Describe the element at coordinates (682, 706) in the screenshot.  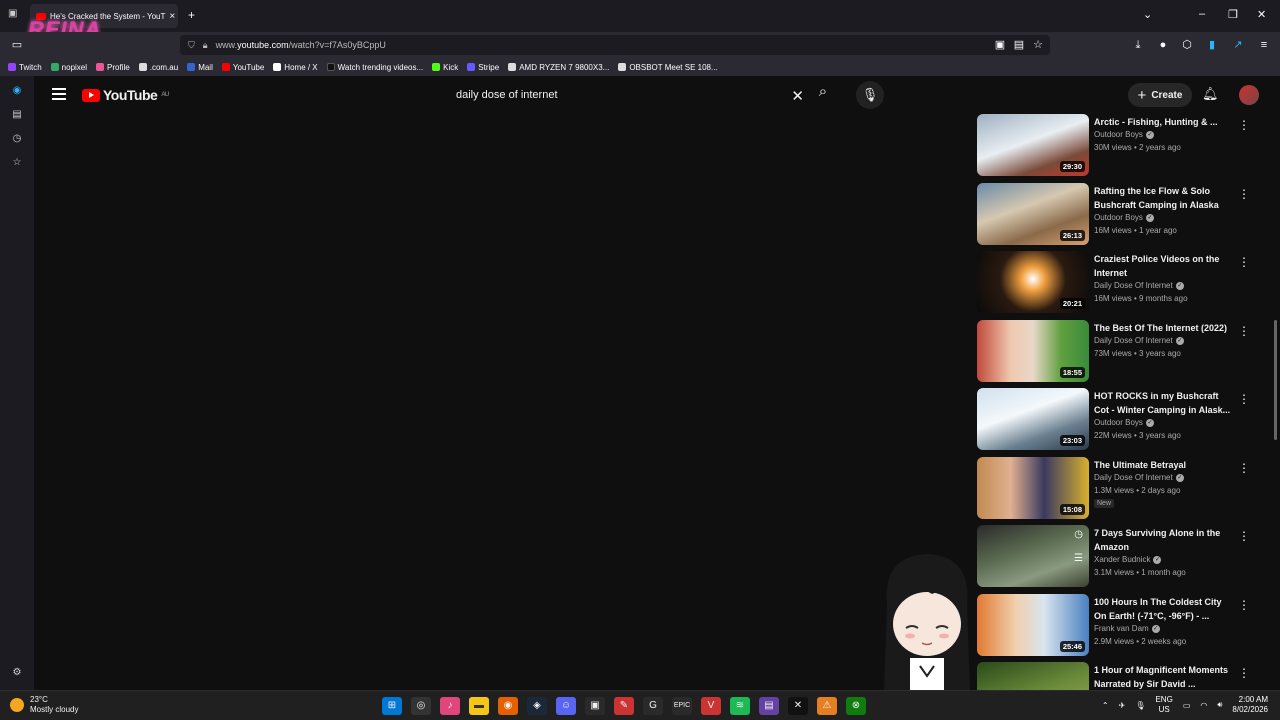
I see `app-icon: EPIC` at that location.